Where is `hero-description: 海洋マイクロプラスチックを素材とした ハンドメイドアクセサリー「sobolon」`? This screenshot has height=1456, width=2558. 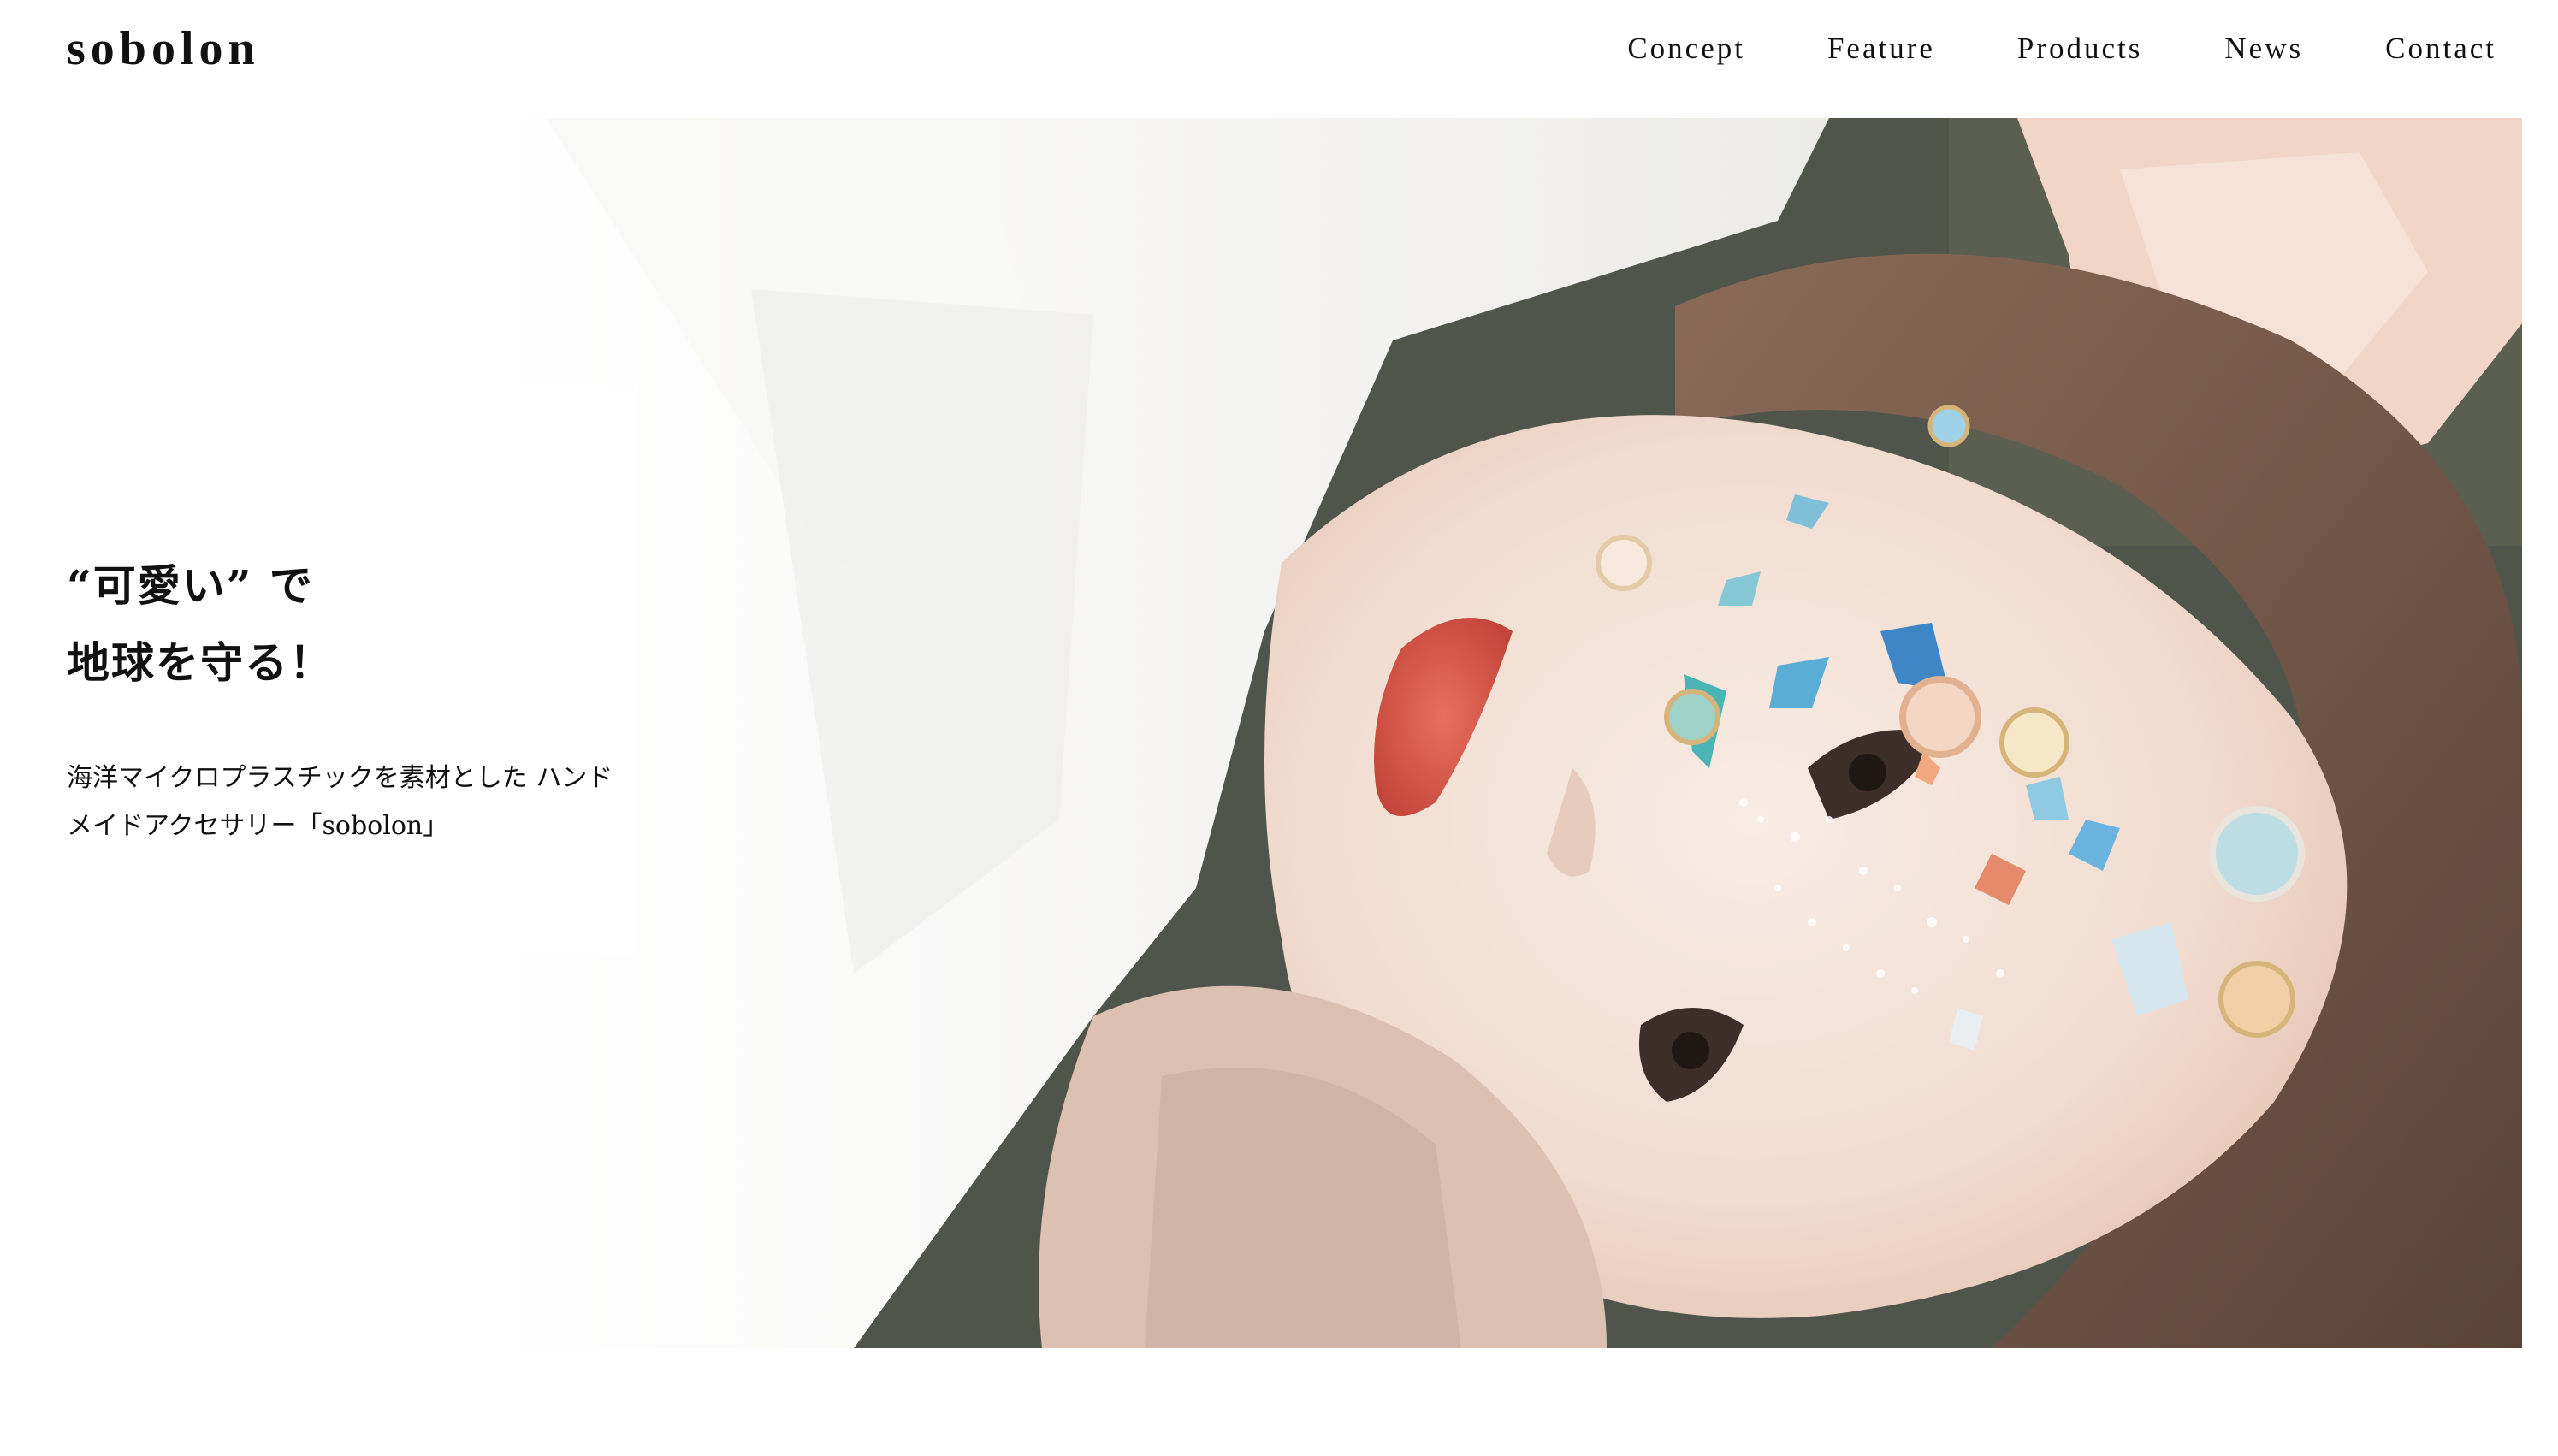 hero-description: 海洋マイクロプラスチックを素材とした ハンドメイドアクセサリー「sobolon」 is located at coordinates (340, 802).